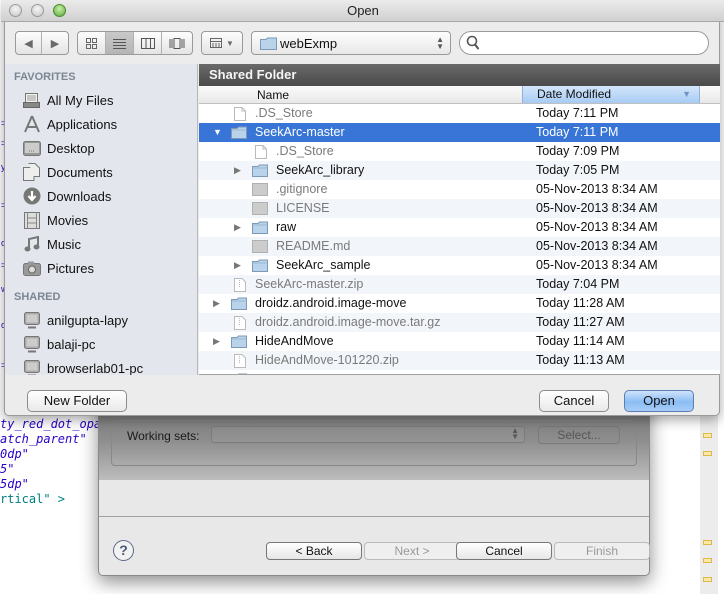  I want to click on title-bar: Open, so click(362, 11).